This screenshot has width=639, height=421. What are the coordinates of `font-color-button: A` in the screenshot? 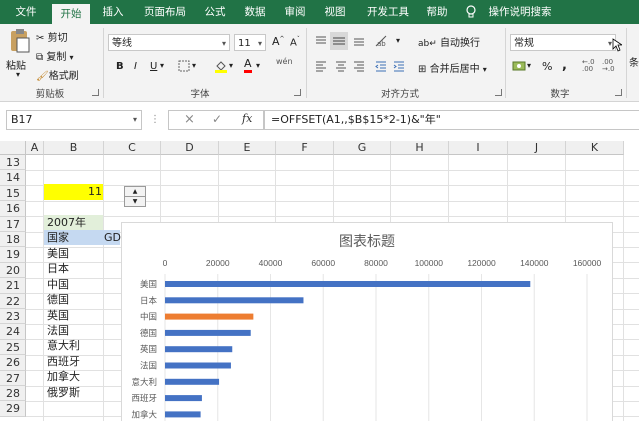 It's located at (248, 65).